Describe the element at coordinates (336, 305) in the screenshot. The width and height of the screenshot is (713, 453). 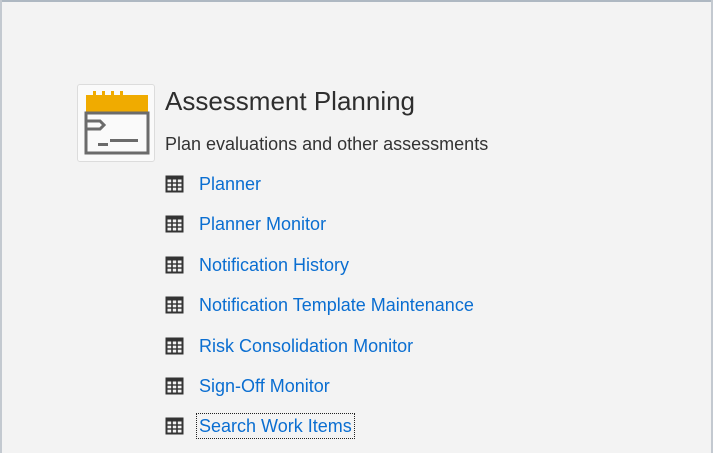
I see `link-label: Notification Template Maintenance` at that location.